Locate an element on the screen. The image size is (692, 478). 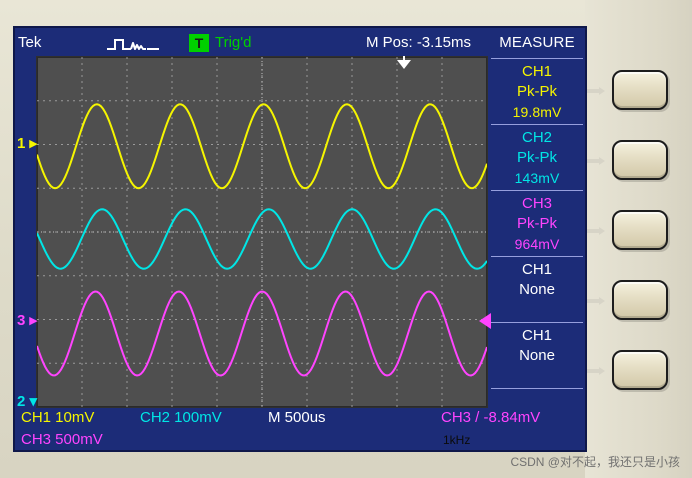
ch3-ground-marker: 3 ▸ is located at coordinates (27, 320).